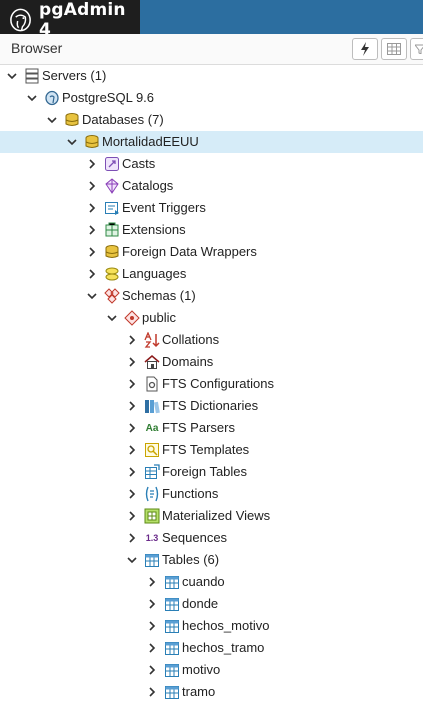 This screenshot has width=423, height=705. What do you see at coordinates (191, 559) in the screenshot?
I see `tree-label: Tables (6)` at bounding box center [191, 559].